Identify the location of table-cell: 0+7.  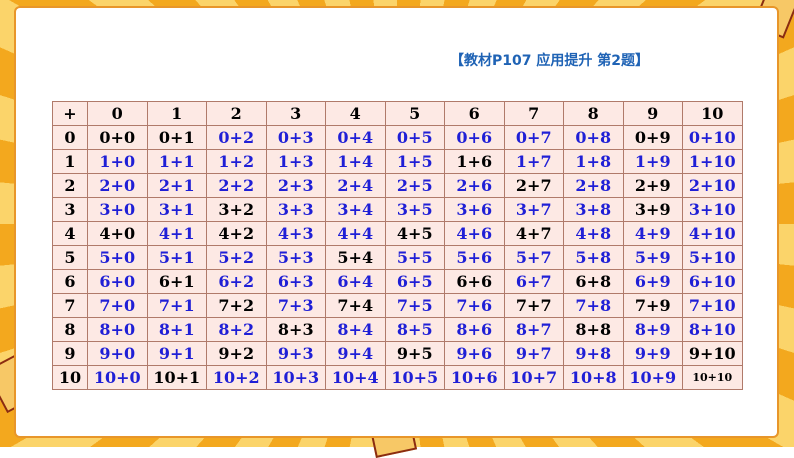
(533, 137).